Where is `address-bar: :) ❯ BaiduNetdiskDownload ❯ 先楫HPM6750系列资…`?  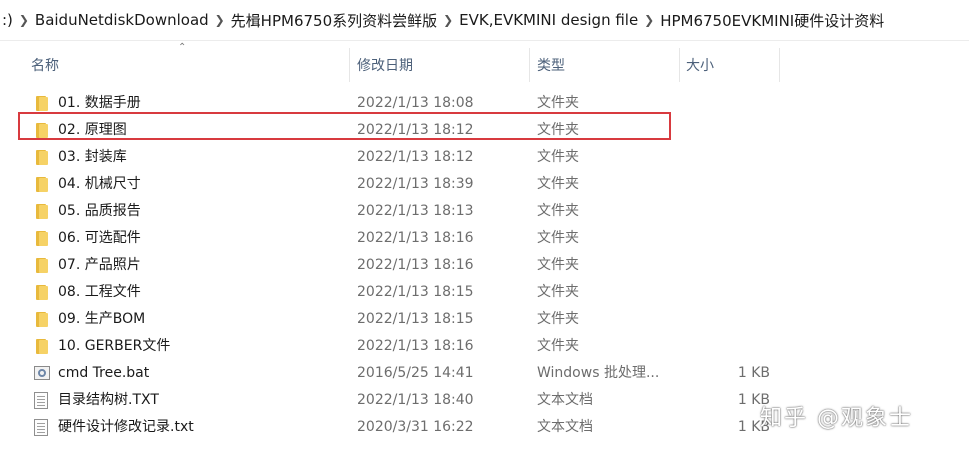
address-bar: :) ❯ BaiduNetdiskDownload ❯ 先楫HPM6750系列资… is located at coordinates (484, 20).